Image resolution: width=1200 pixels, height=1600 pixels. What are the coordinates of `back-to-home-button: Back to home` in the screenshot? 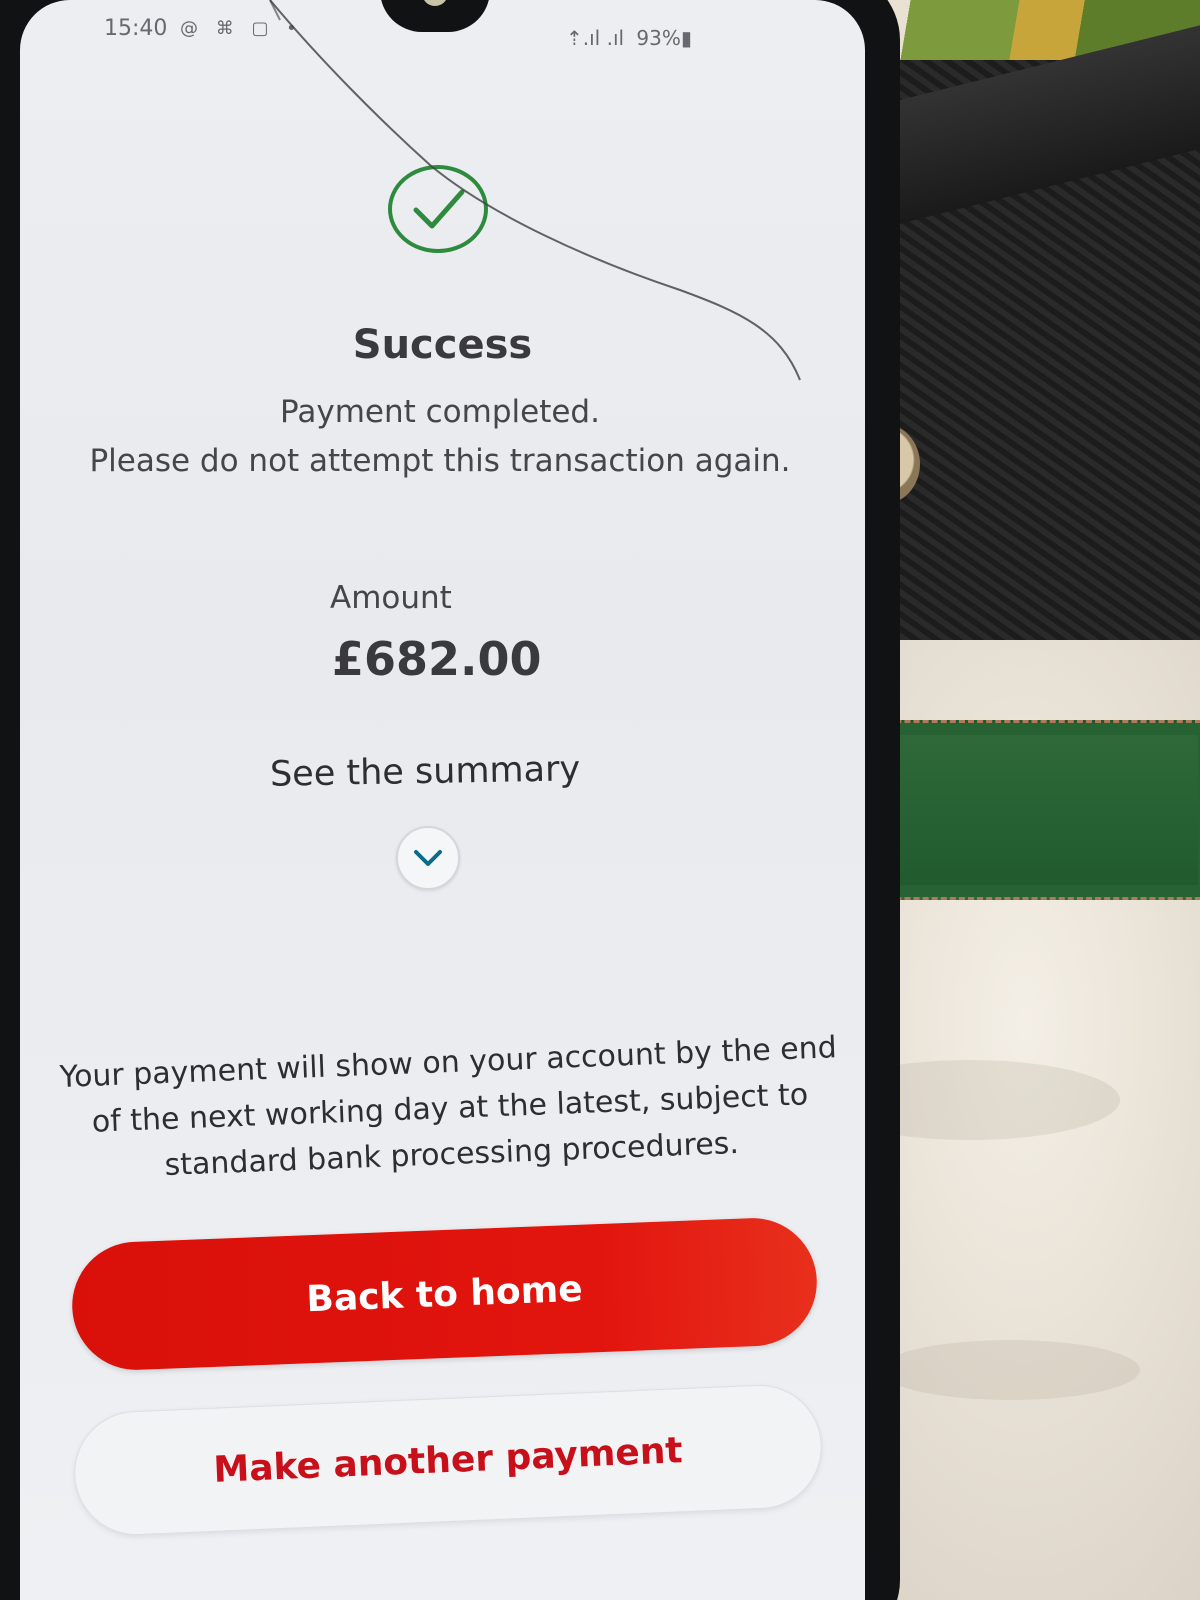 It's located at (444, 1294).